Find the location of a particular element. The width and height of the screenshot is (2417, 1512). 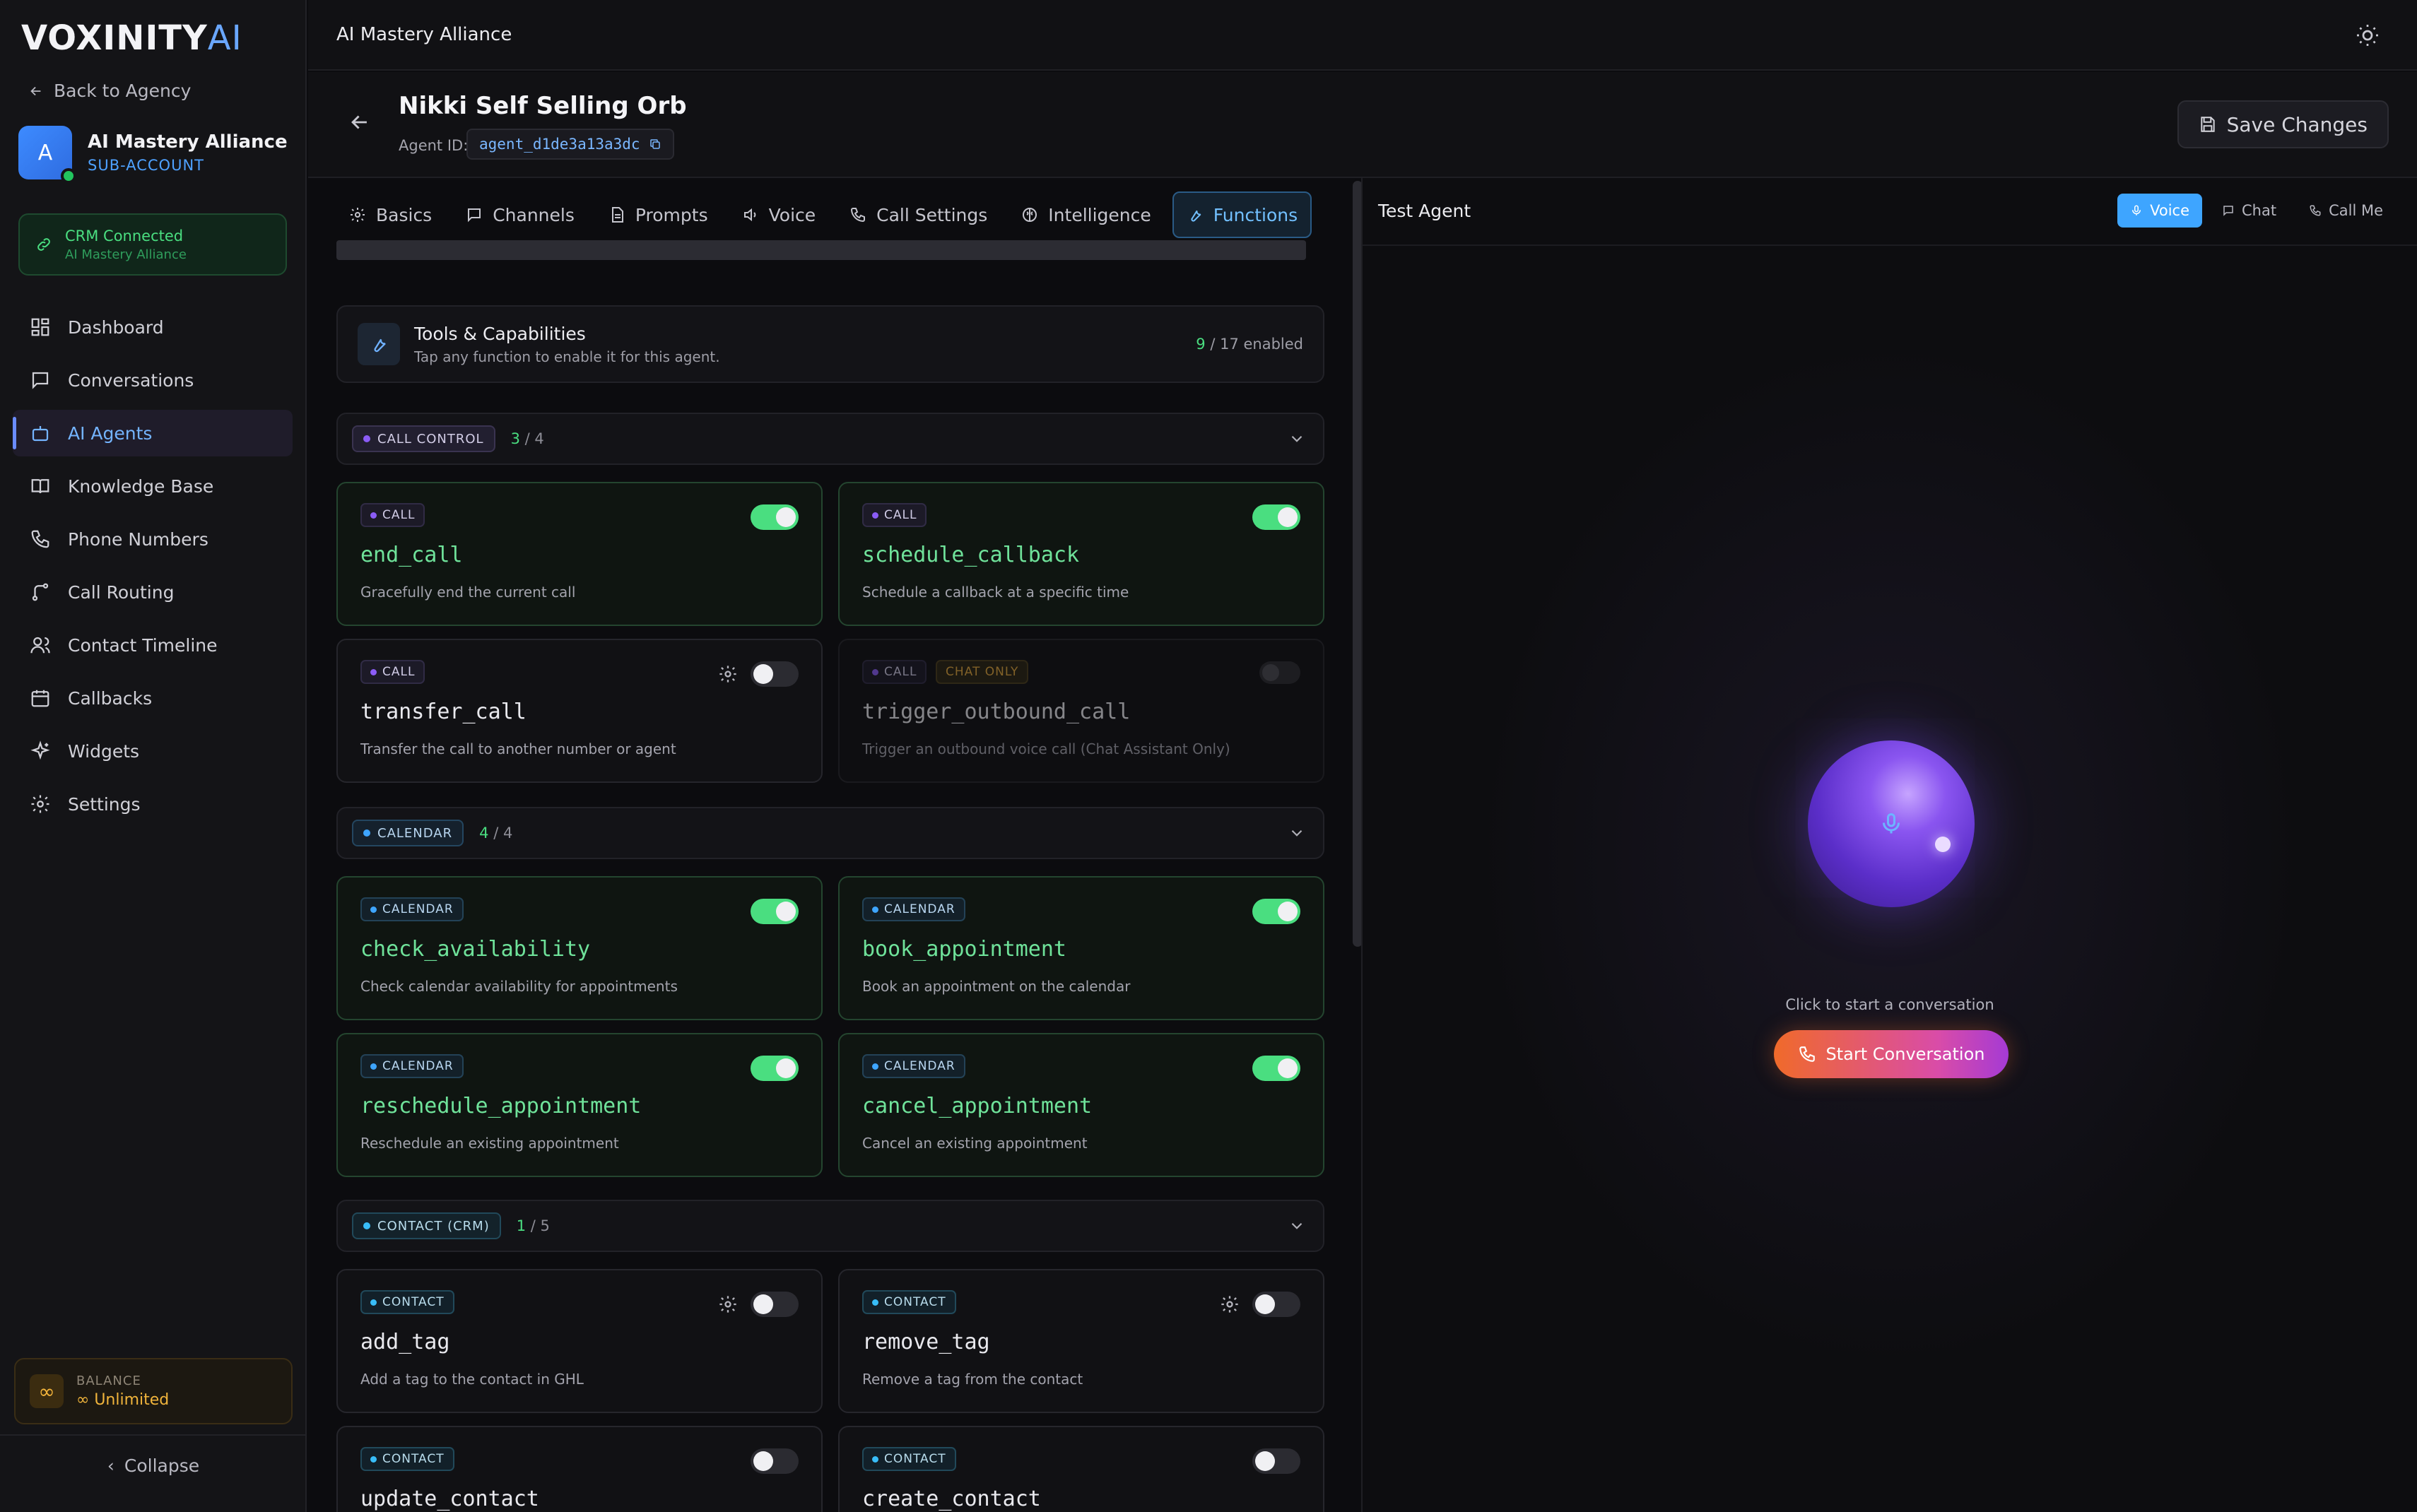

agent-id-value: agent_d1de3a13a3dc is located at coordinates (559, 144).